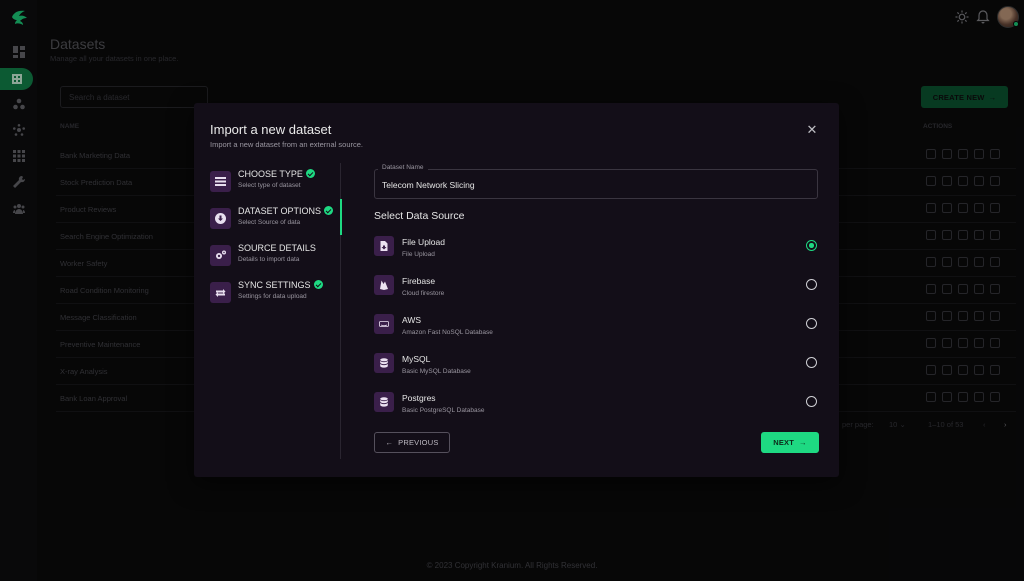 The height and width of the screenshot is (581, 1024). Describe the element at coordinates (419, 281) in the screenshot. I see `source-title: Firebase` at that location.